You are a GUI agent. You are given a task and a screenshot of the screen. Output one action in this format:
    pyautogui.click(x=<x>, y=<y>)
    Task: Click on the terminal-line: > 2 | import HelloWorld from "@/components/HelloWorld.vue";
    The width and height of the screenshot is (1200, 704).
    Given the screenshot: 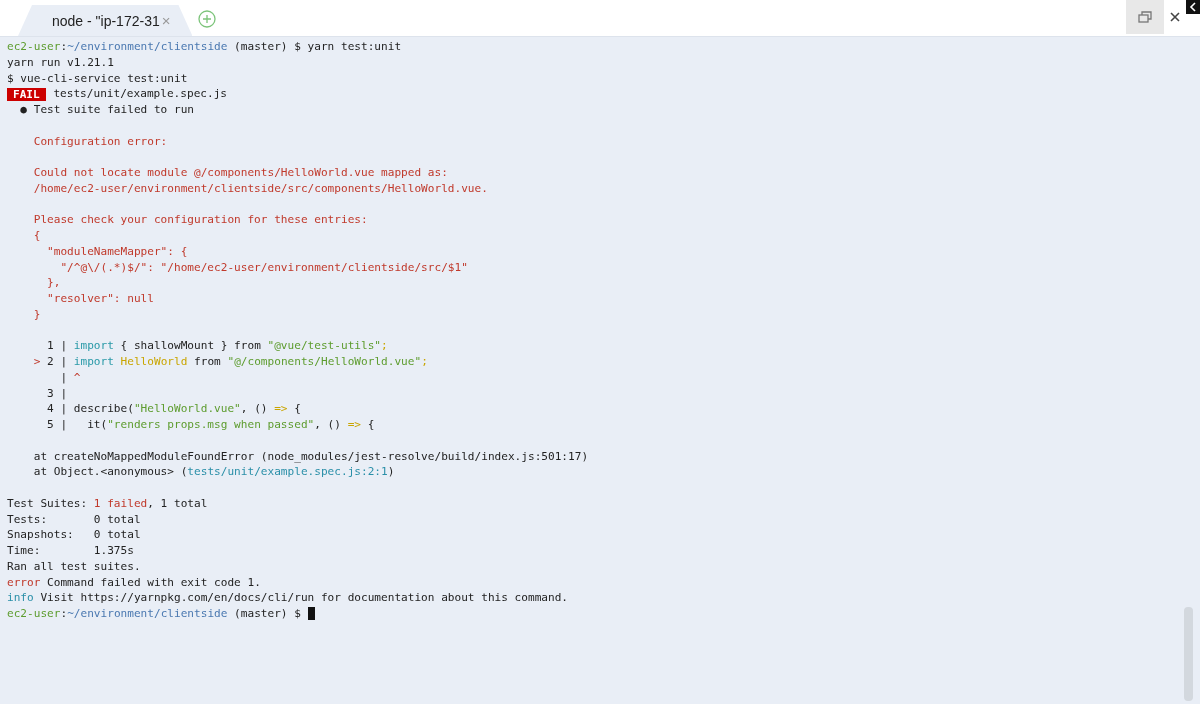 What is the action you would take?
    pyautogui.click(x=230, y=362)
    